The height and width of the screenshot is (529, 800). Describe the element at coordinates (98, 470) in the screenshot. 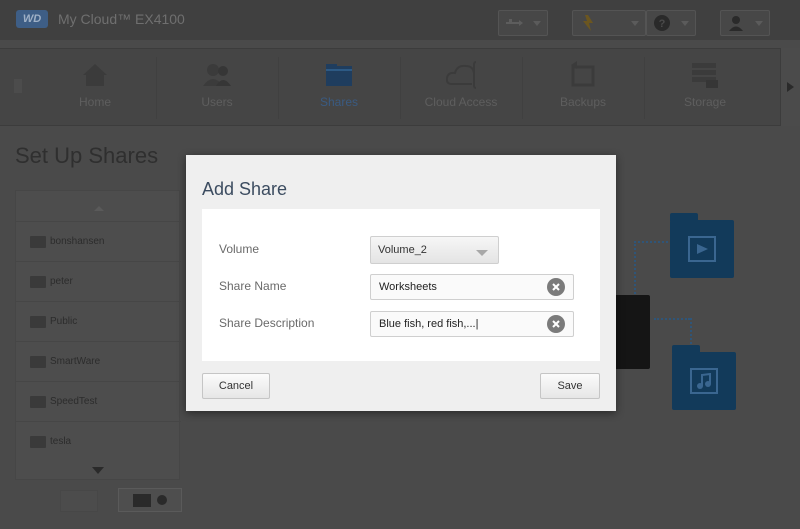

I see `scroll-down-icon` at that location.